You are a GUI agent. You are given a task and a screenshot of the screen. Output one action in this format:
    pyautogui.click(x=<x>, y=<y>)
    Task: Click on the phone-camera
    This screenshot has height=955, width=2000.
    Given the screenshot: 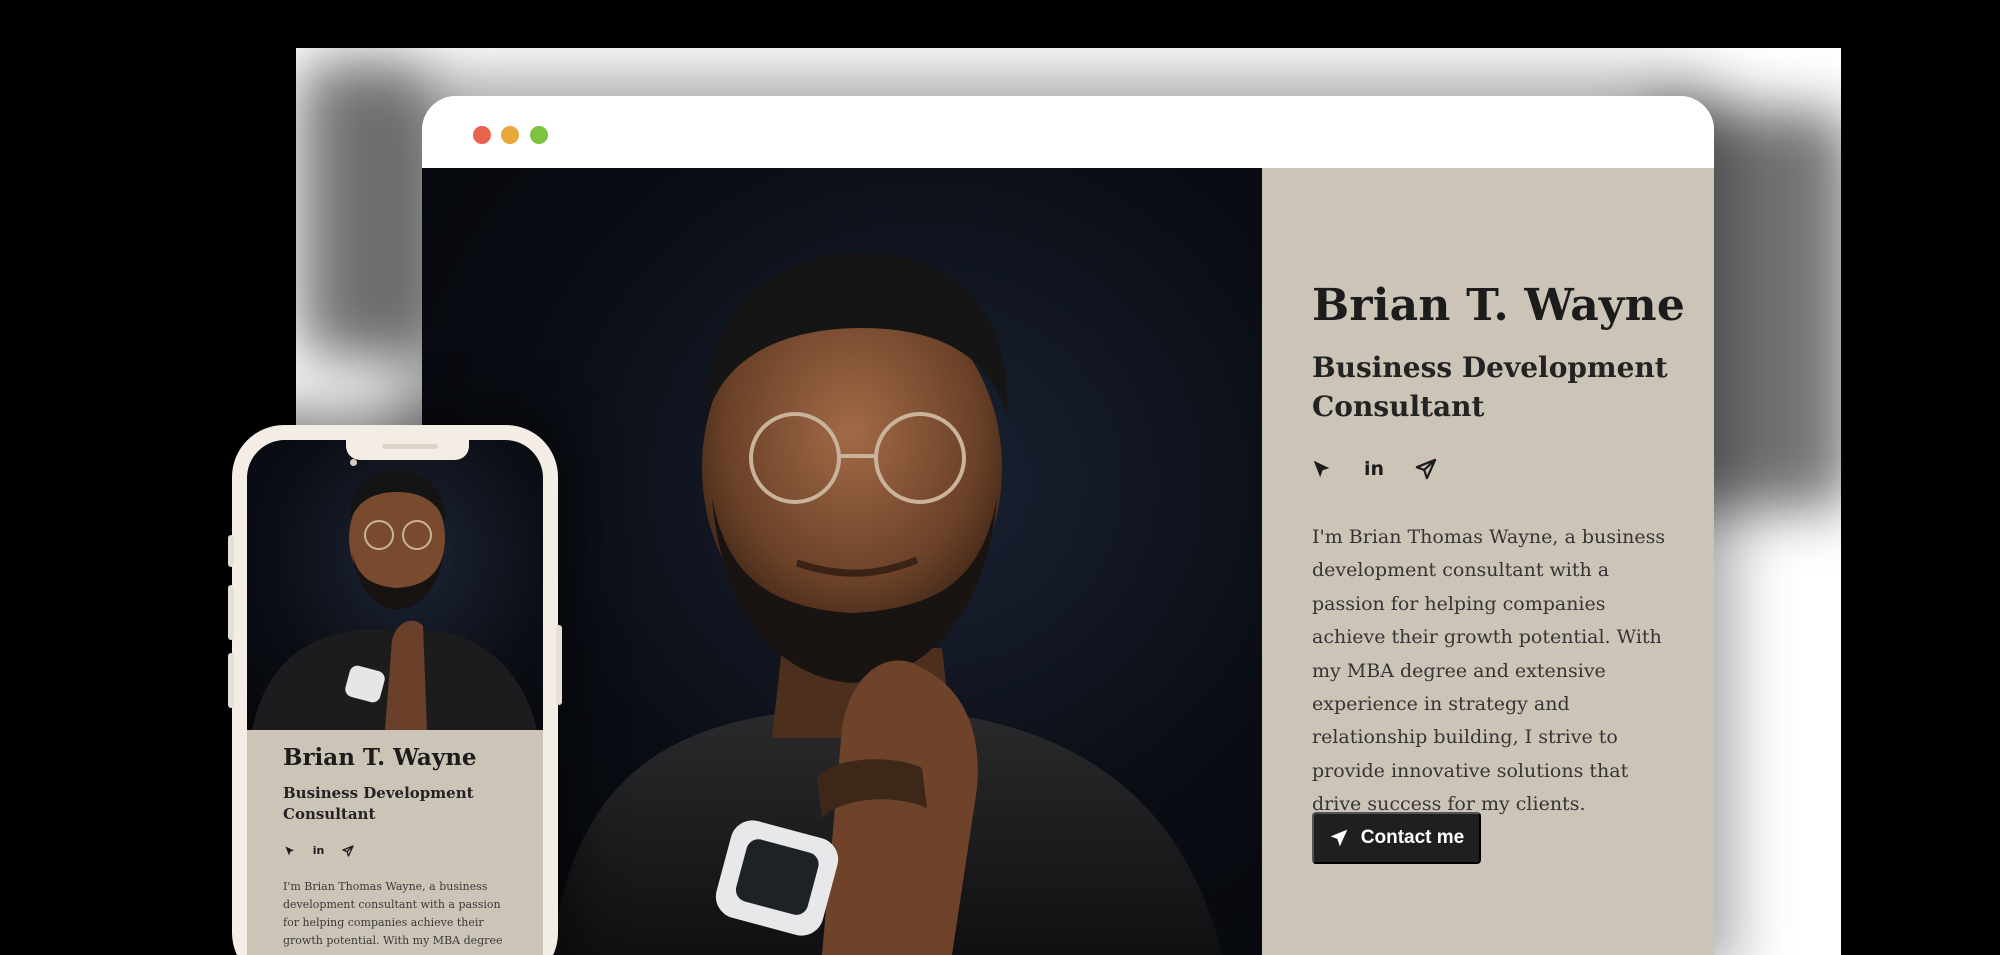 What is the action you would take?
    pyautogui.click(x=353, y=462)
    